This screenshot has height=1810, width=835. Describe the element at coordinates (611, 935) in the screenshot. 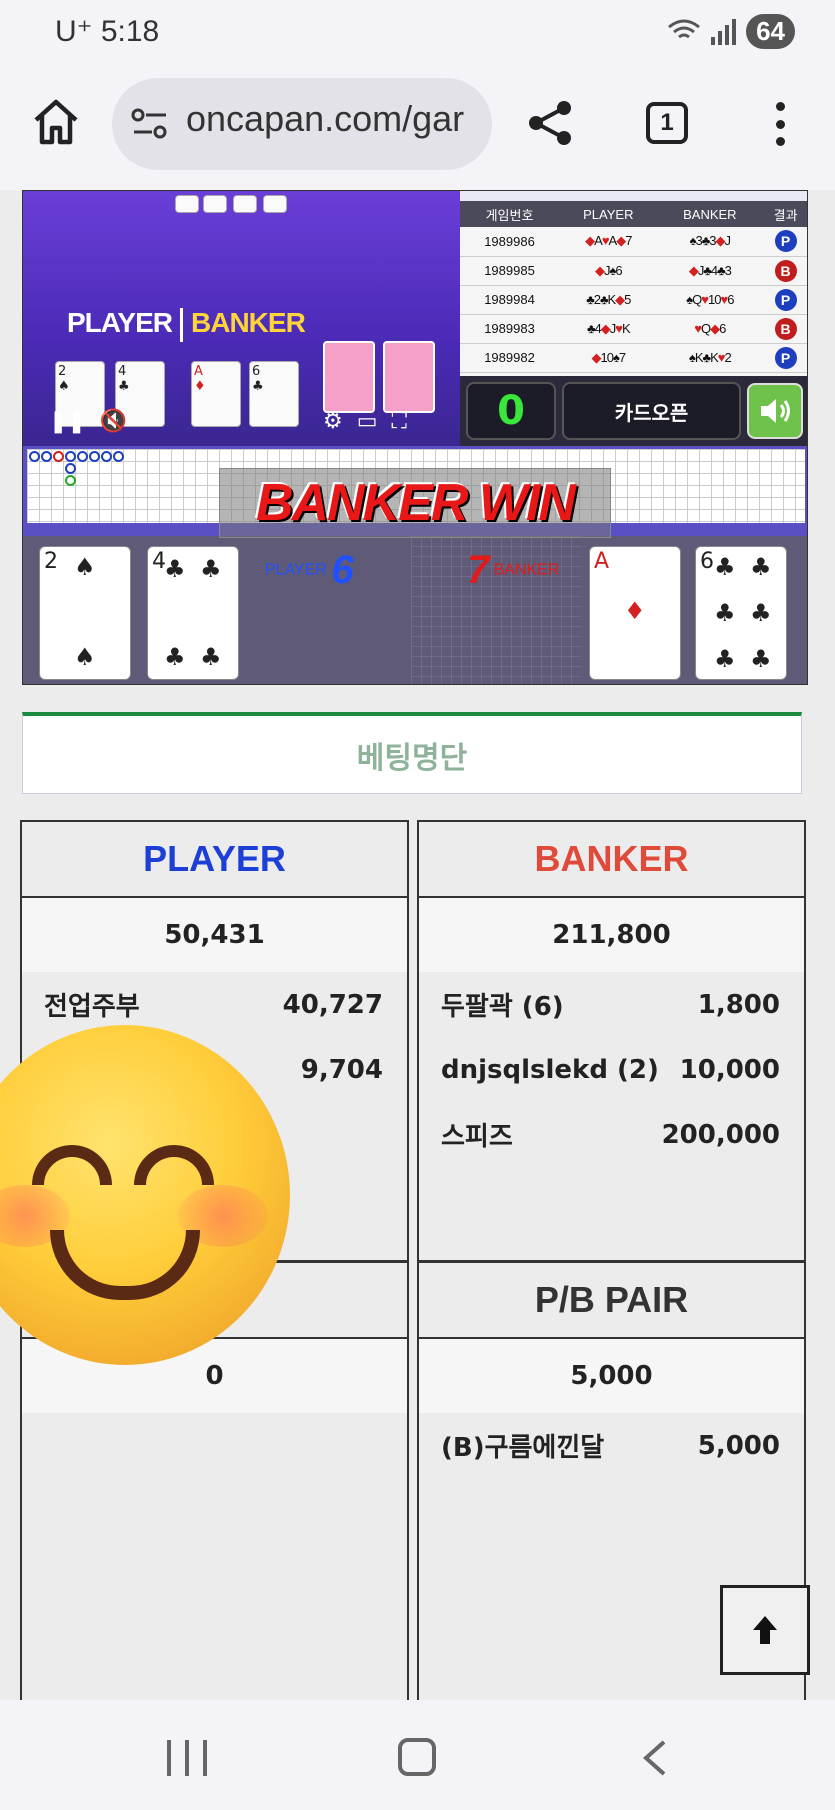

I see `banker-bet-total: 211,800` at that location.